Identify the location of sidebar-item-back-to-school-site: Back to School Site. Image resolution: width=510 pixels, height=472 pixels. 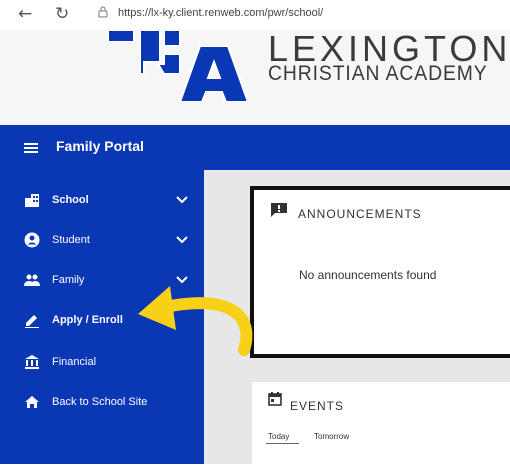
(102, 402).